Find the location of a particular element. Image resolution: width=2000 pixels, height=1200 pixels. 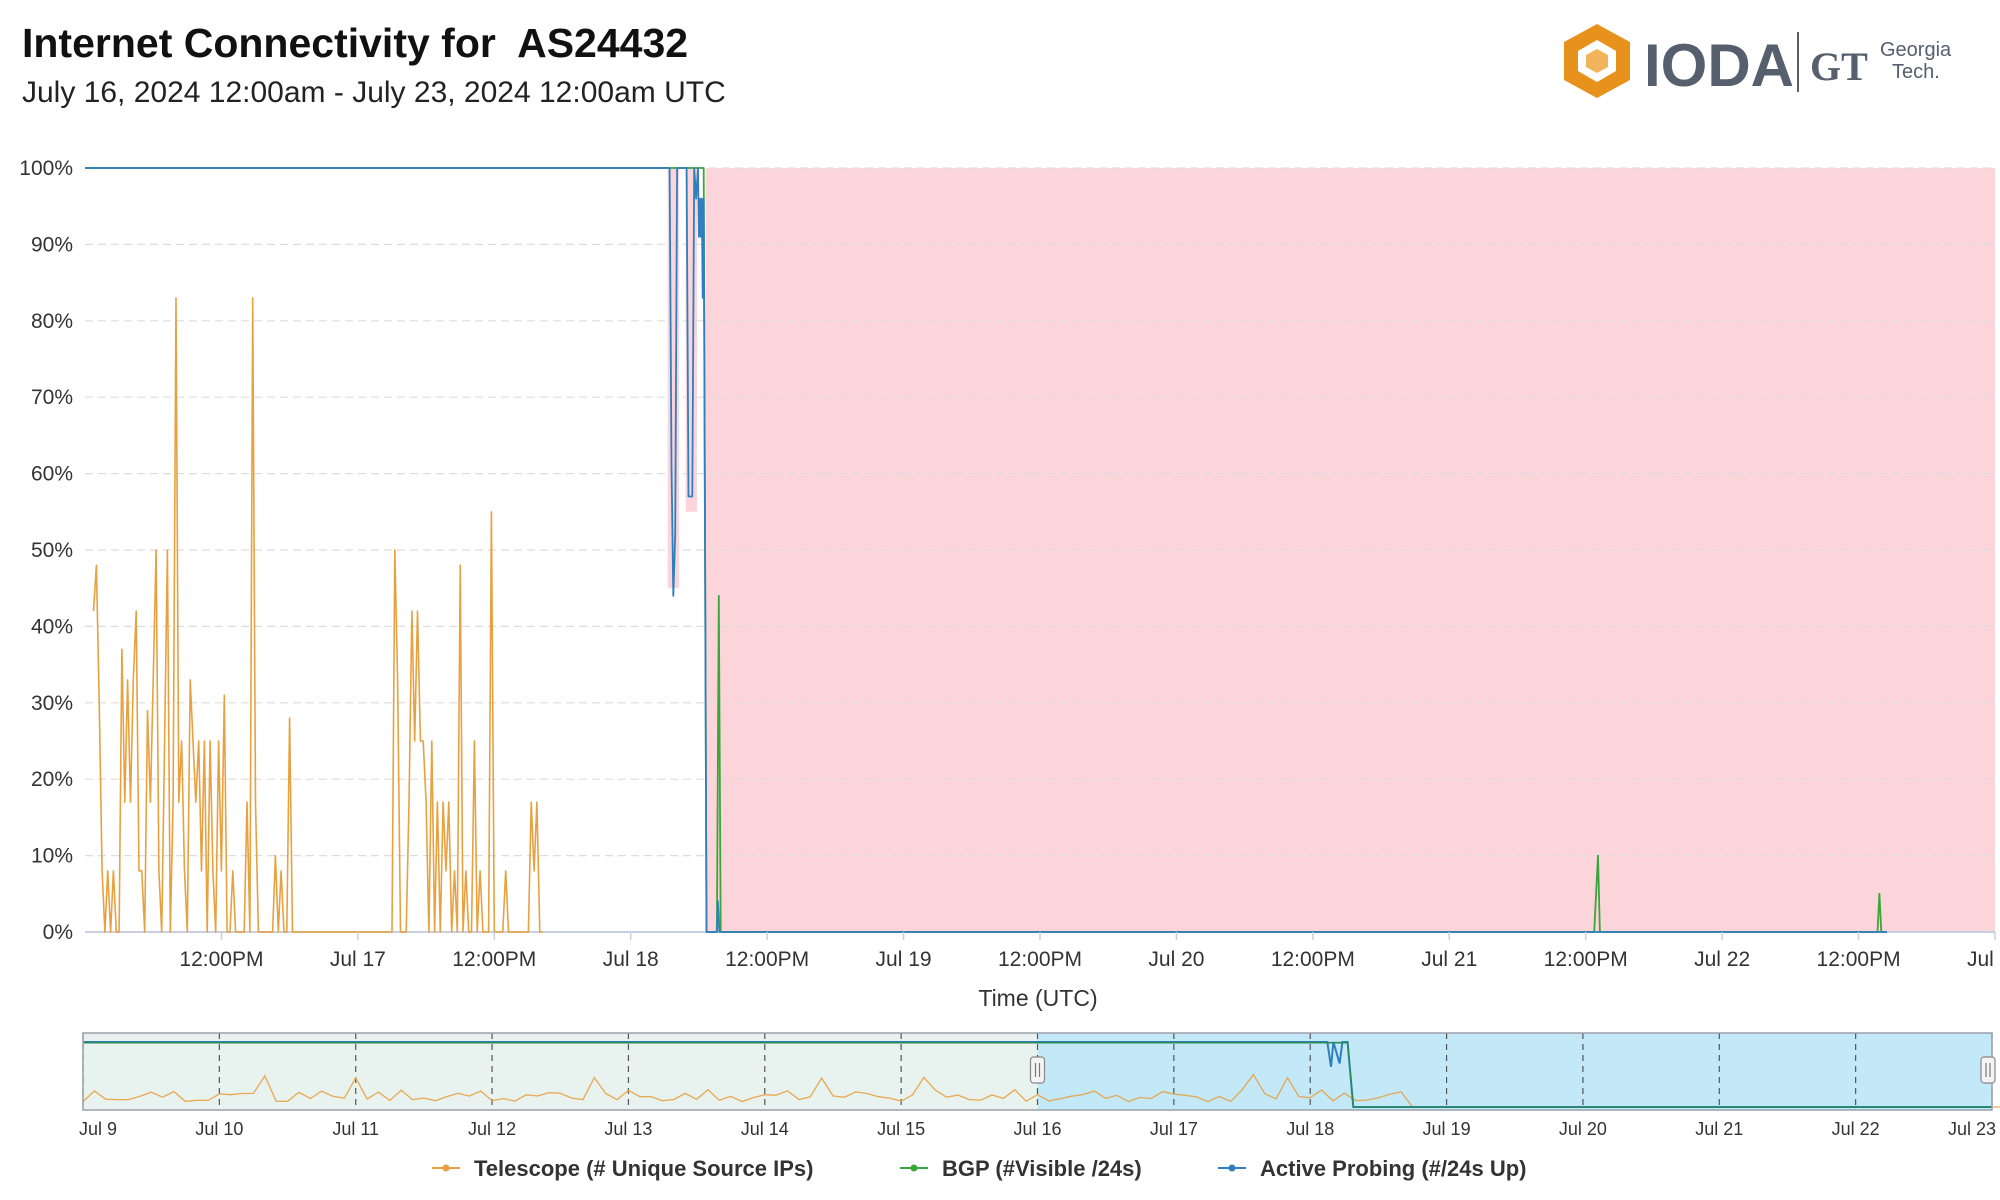

y-tick-label: 50% is located at coordinates (52, 550).